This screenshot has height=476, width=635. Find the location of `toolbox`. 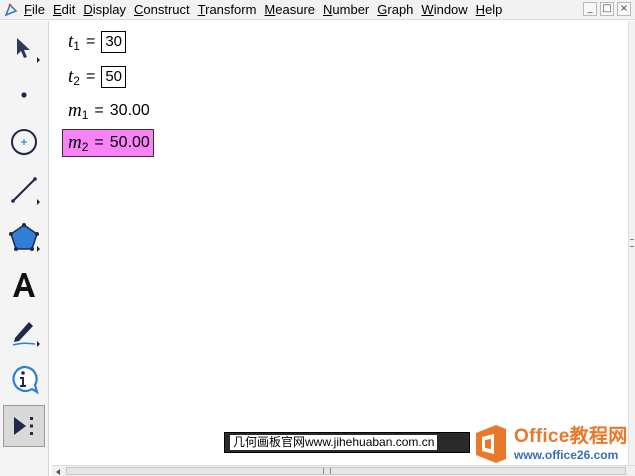

toolbox is located at coordinates (24, 248).